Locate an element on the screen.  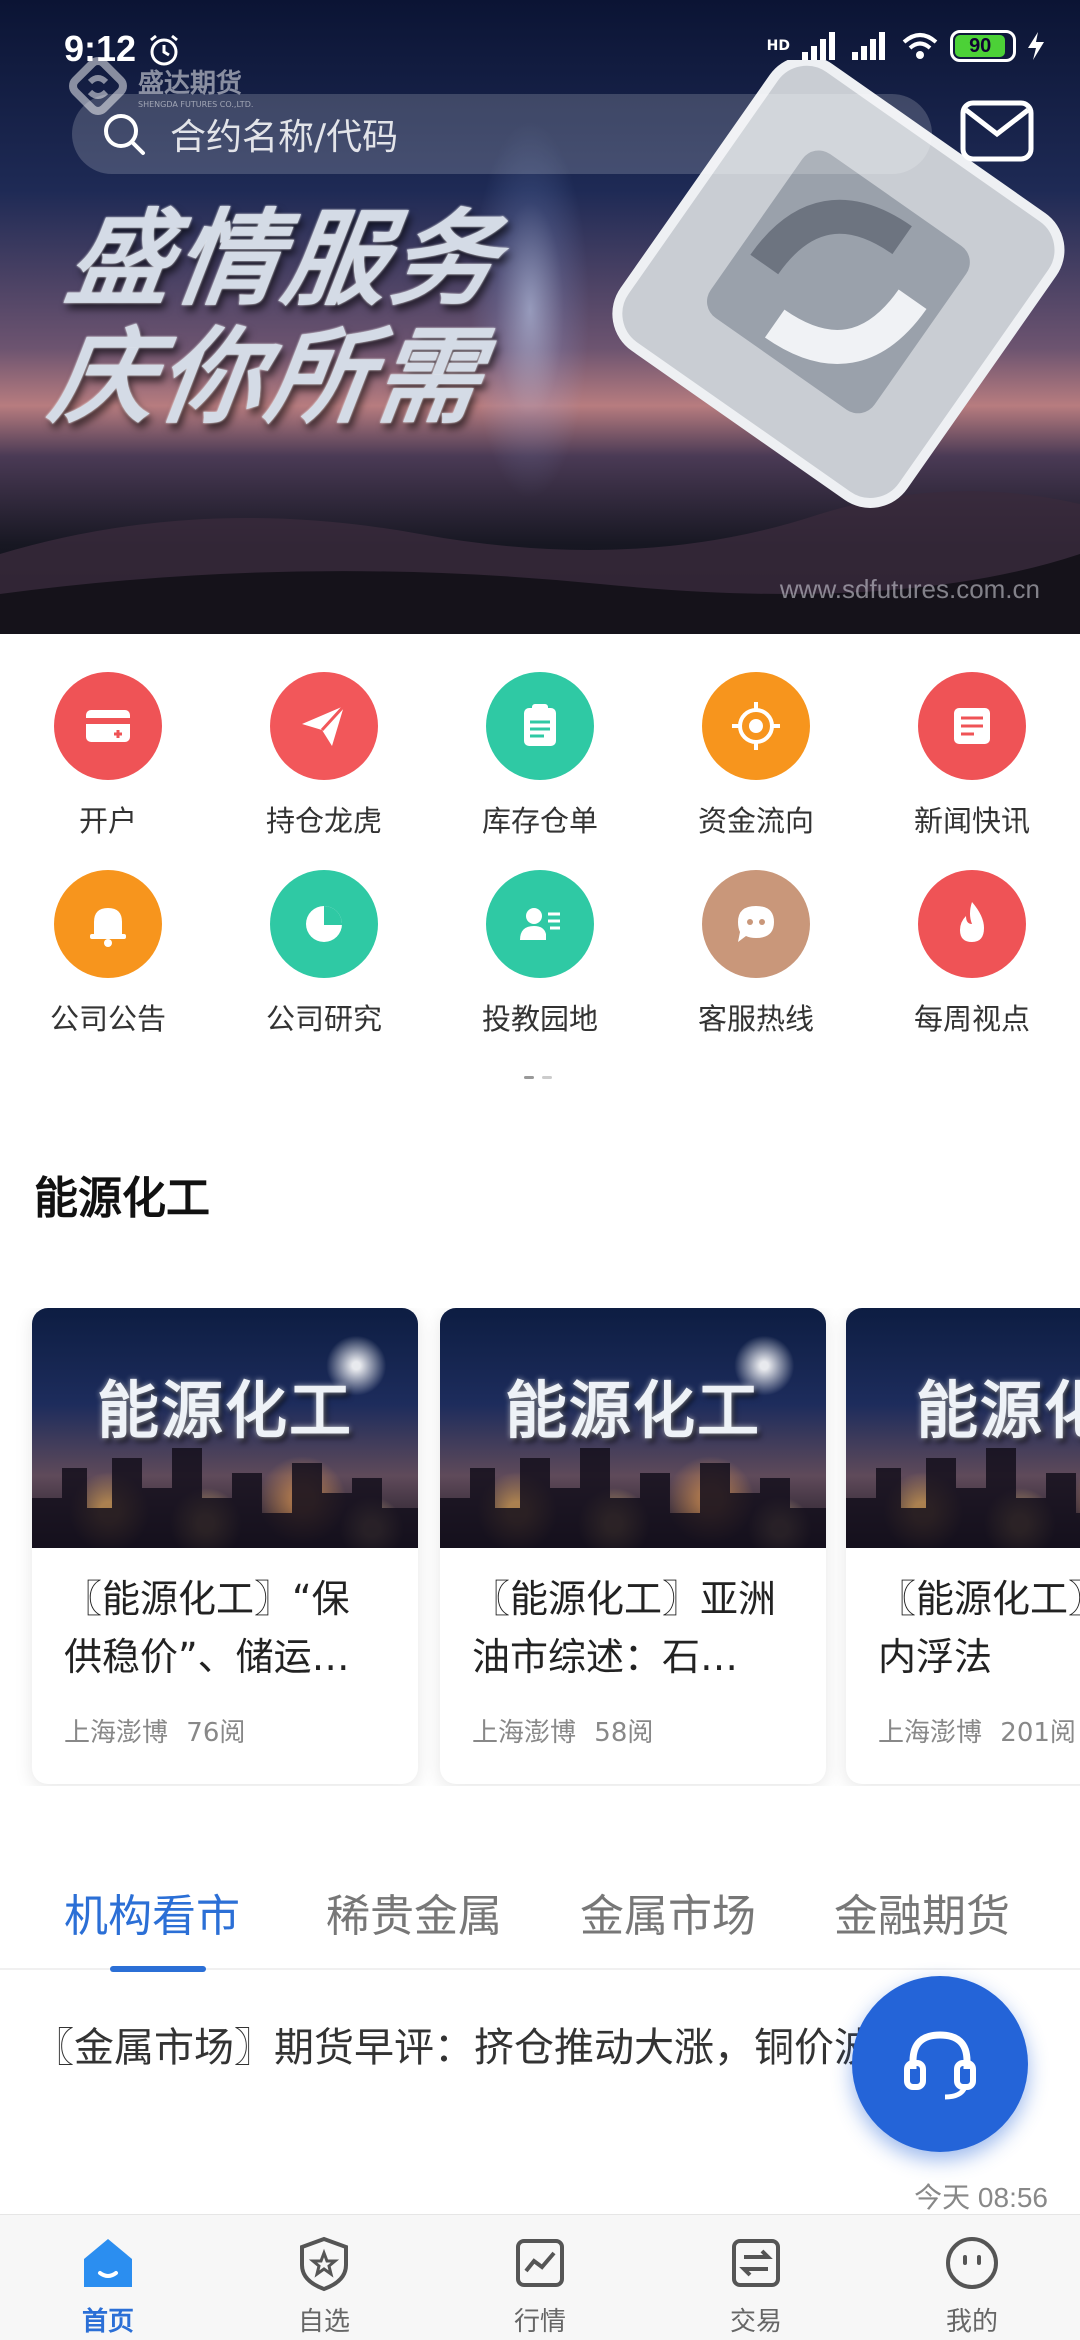
quick-item-weekly-view: 每周视点 is located at coordinates (972, 969).